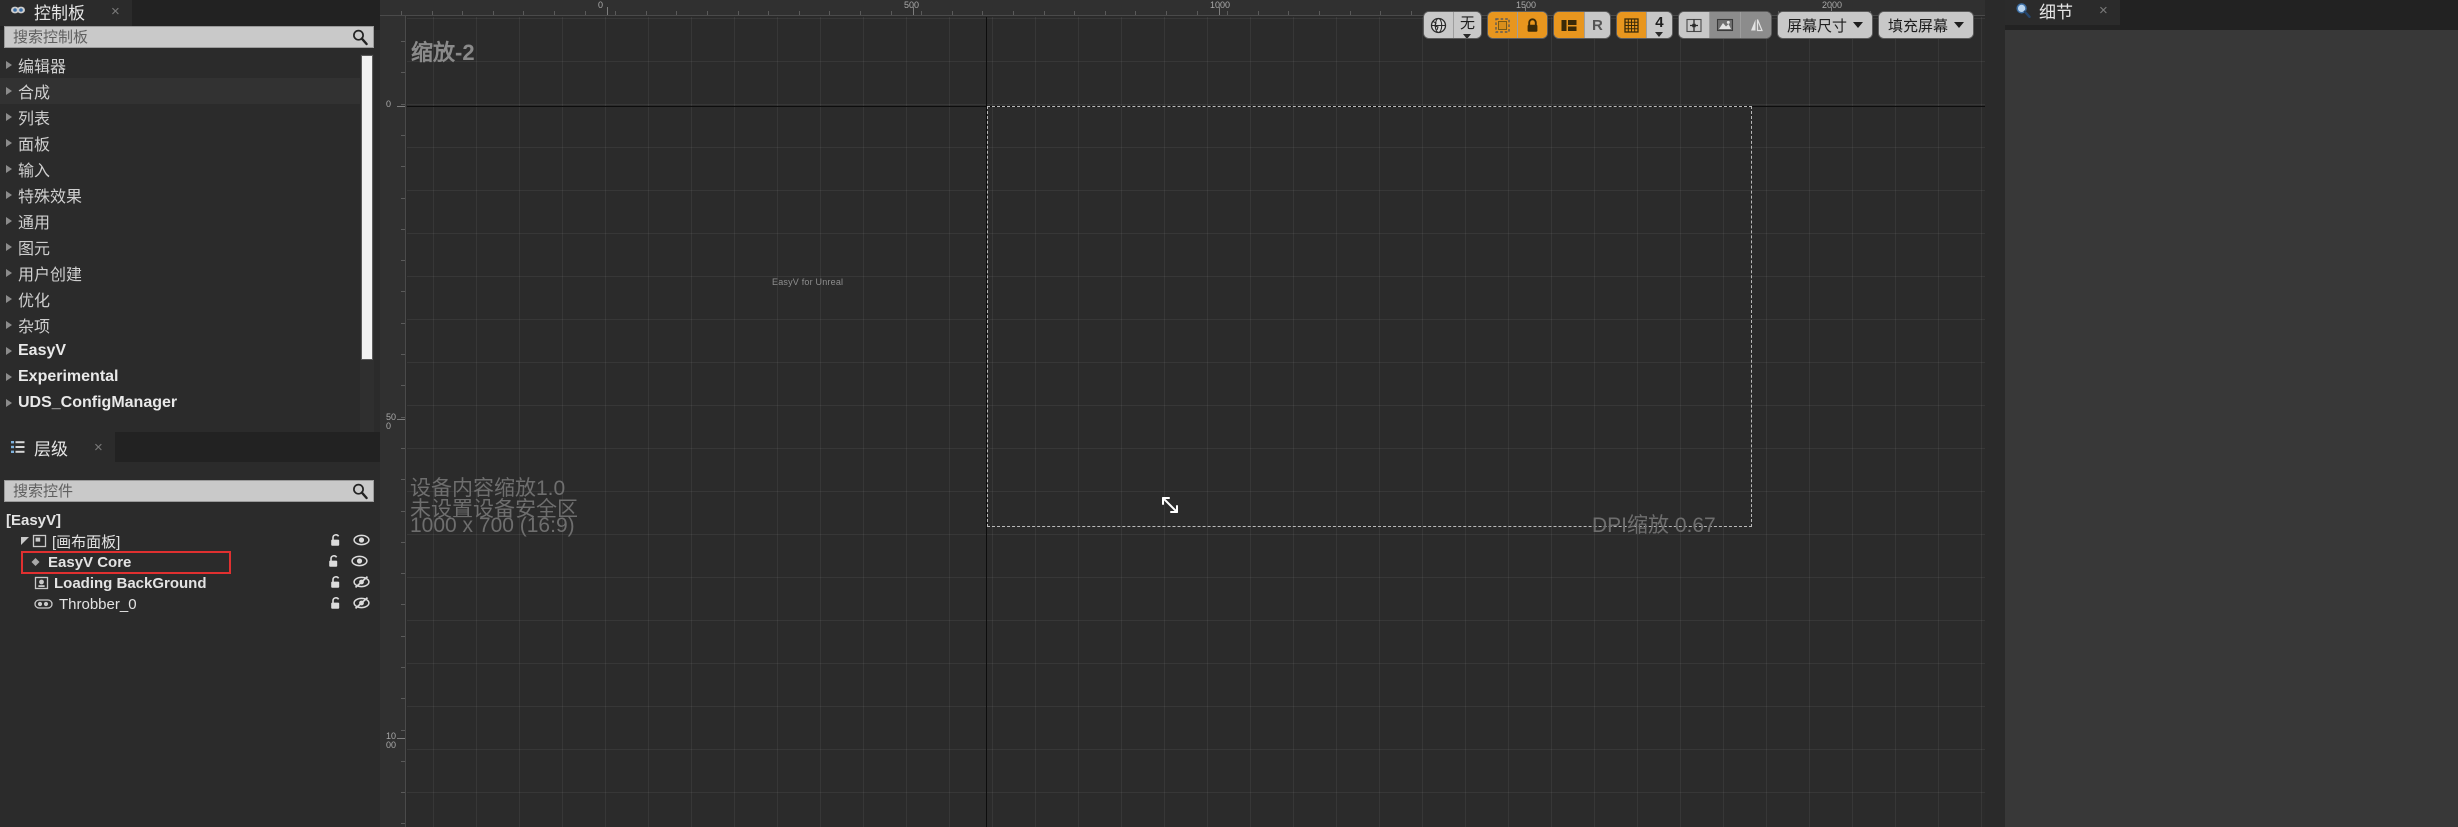  What do you see at coordinates (184, 221) in the screenshot?
I see `palette-category-row: 通用` at bounding box center [184, 221].